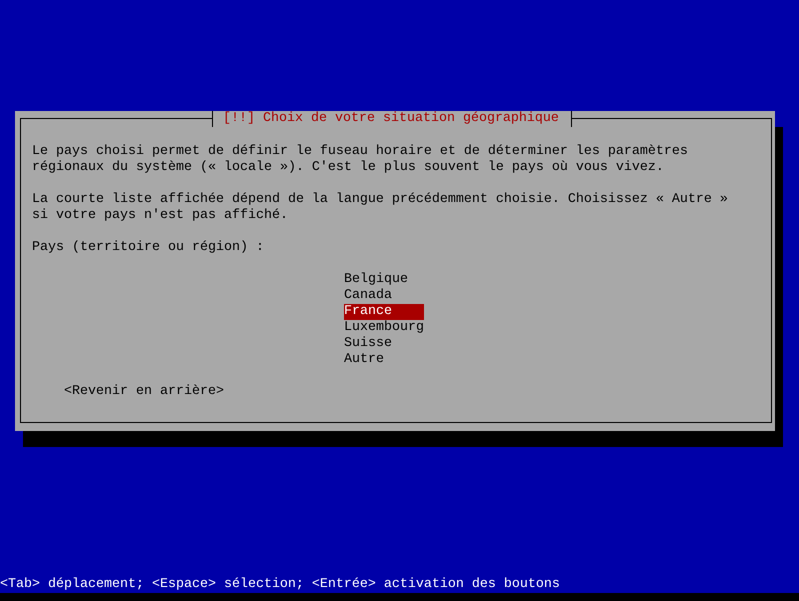  Describe the element at coordinates (384, 280) in the screenshot. I see `country-list-item: Belgique` at that location.